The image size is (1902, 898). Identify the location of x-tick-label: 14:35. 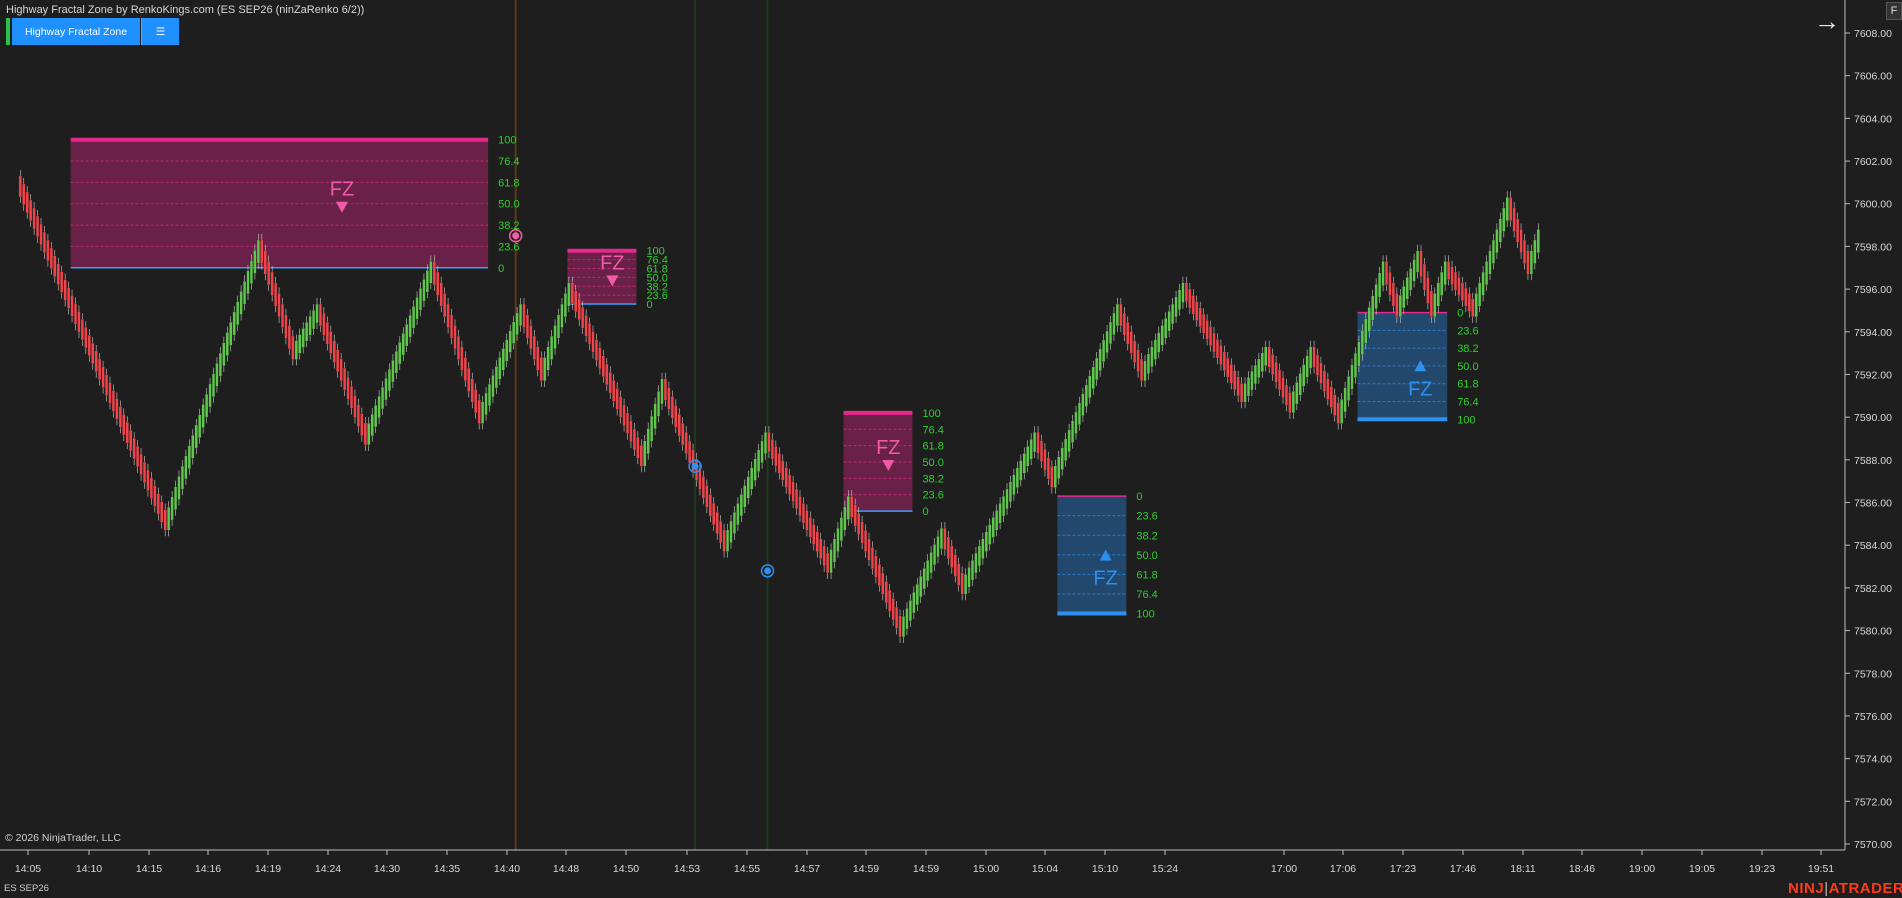
(447, 869).